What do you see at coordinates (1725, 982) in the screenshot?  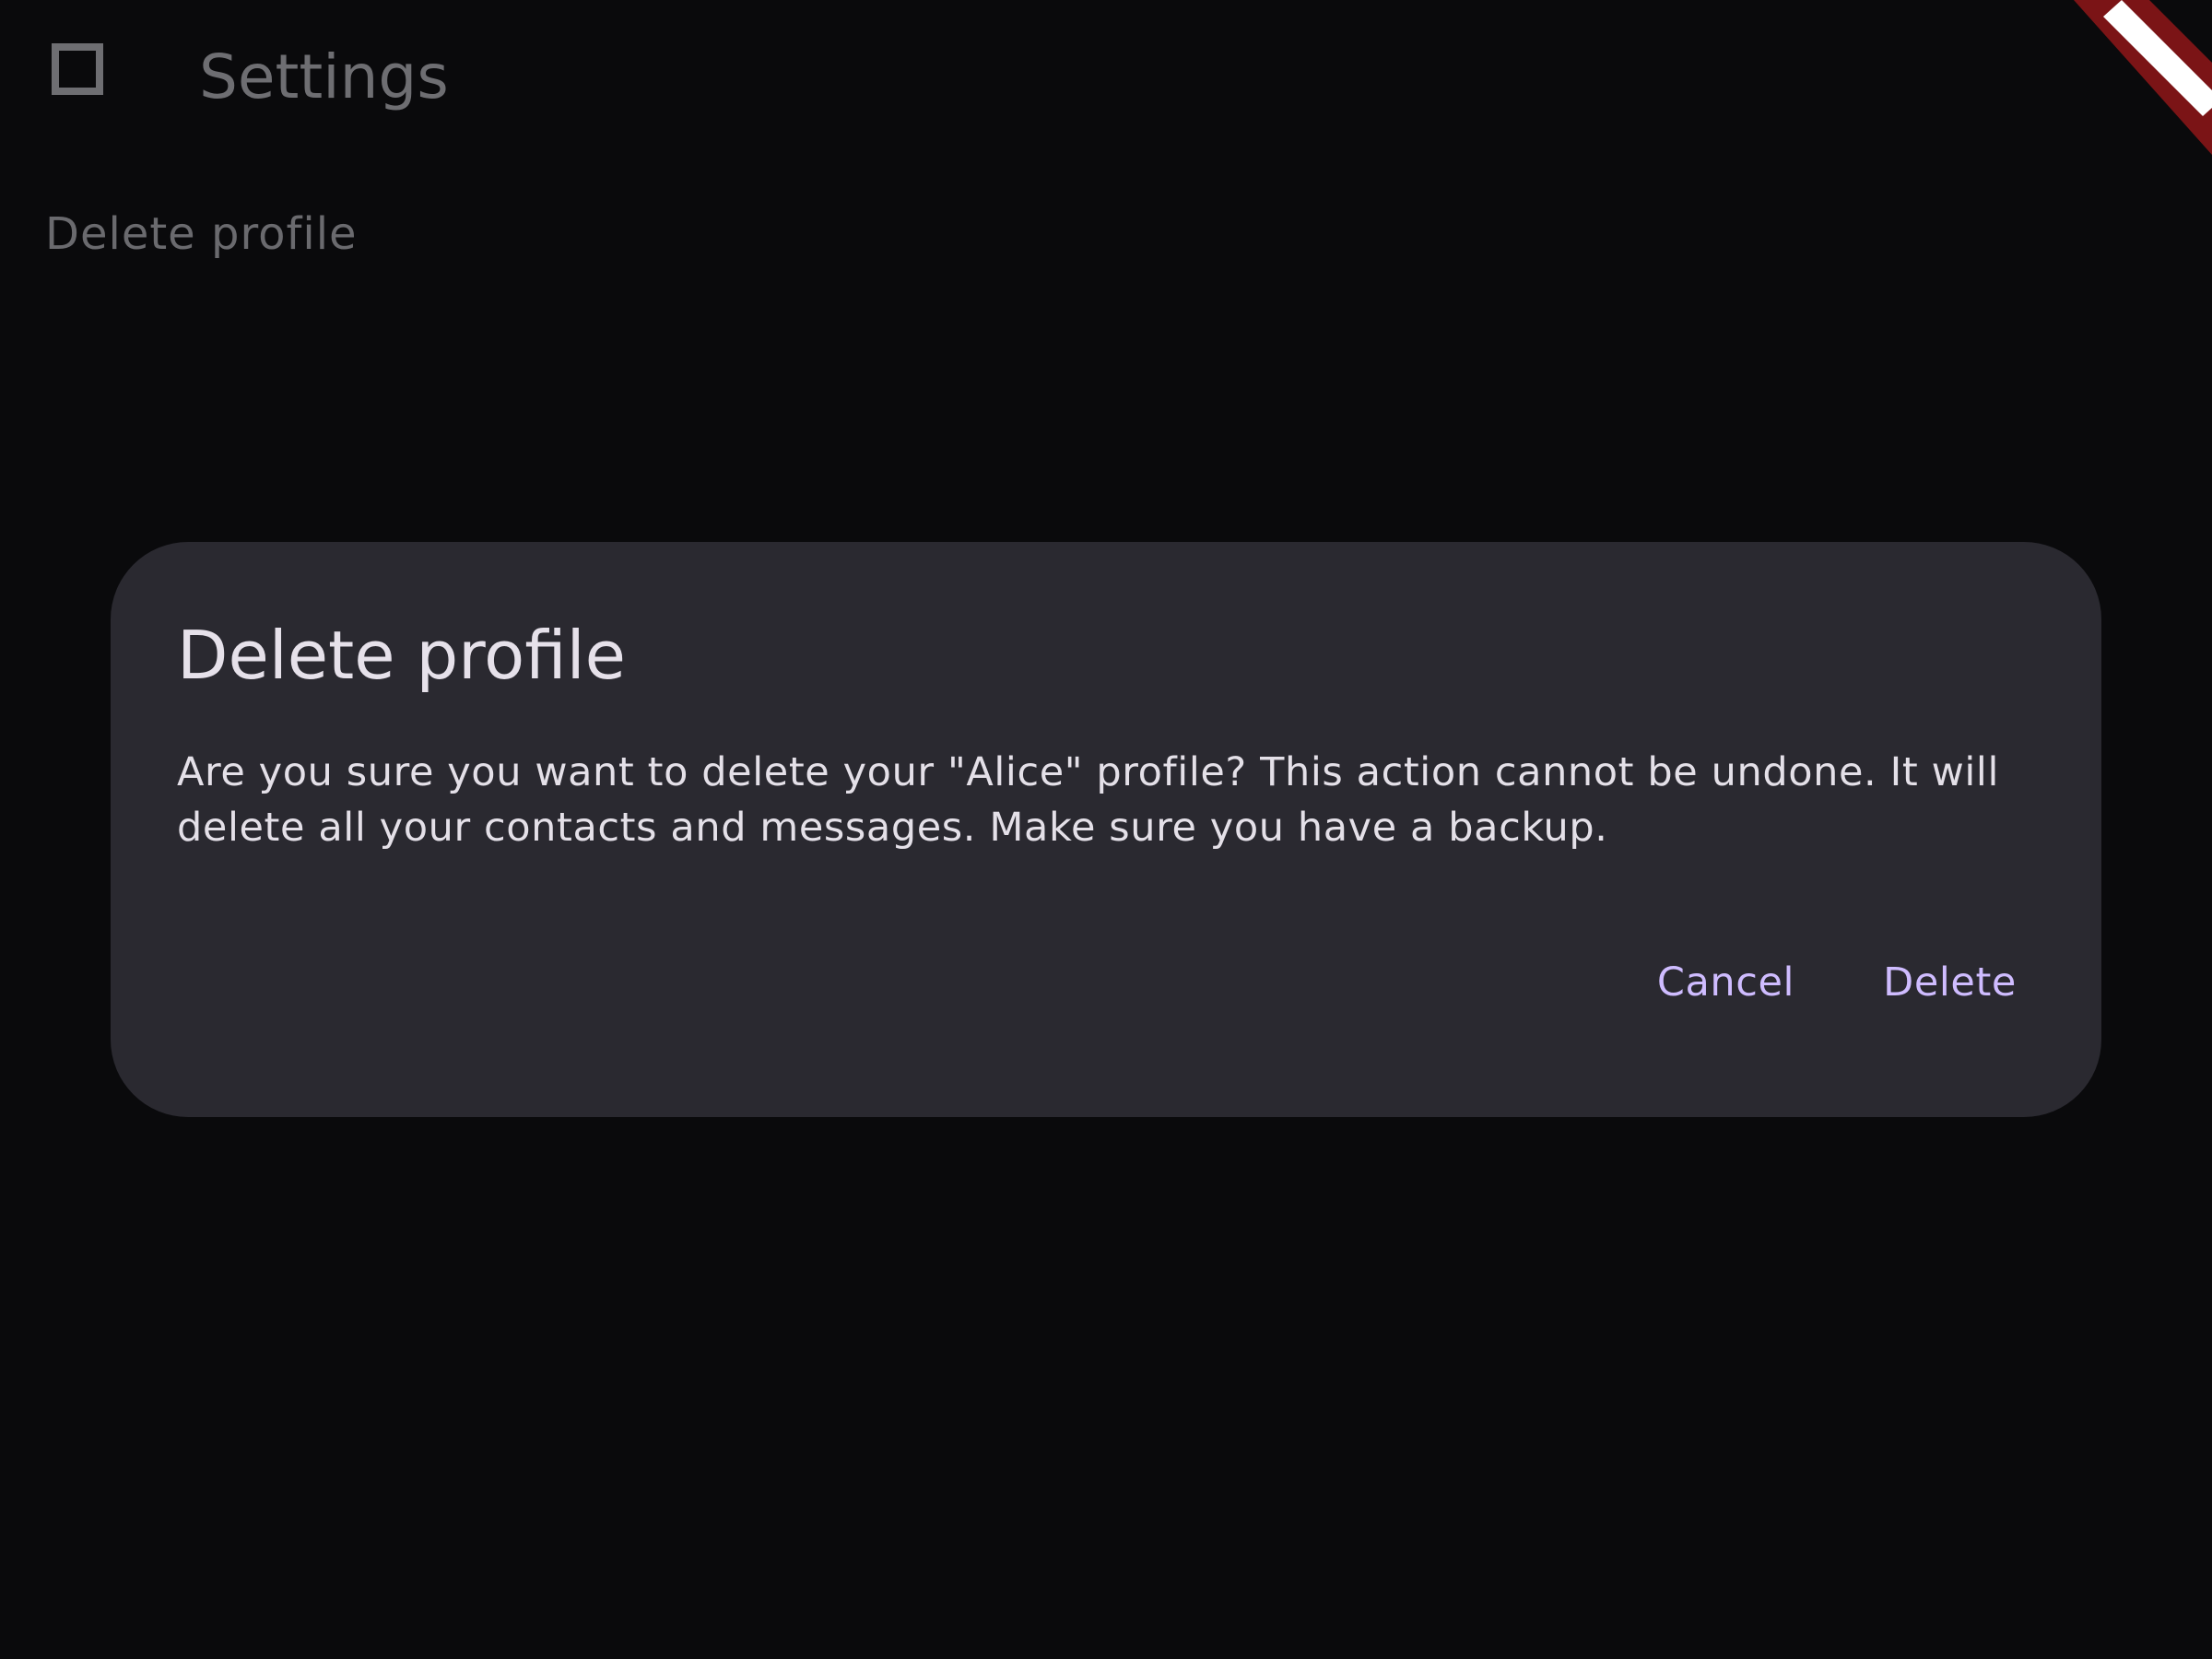 I see `cancel-button: Cancel` at bounding box center [1725, 982].